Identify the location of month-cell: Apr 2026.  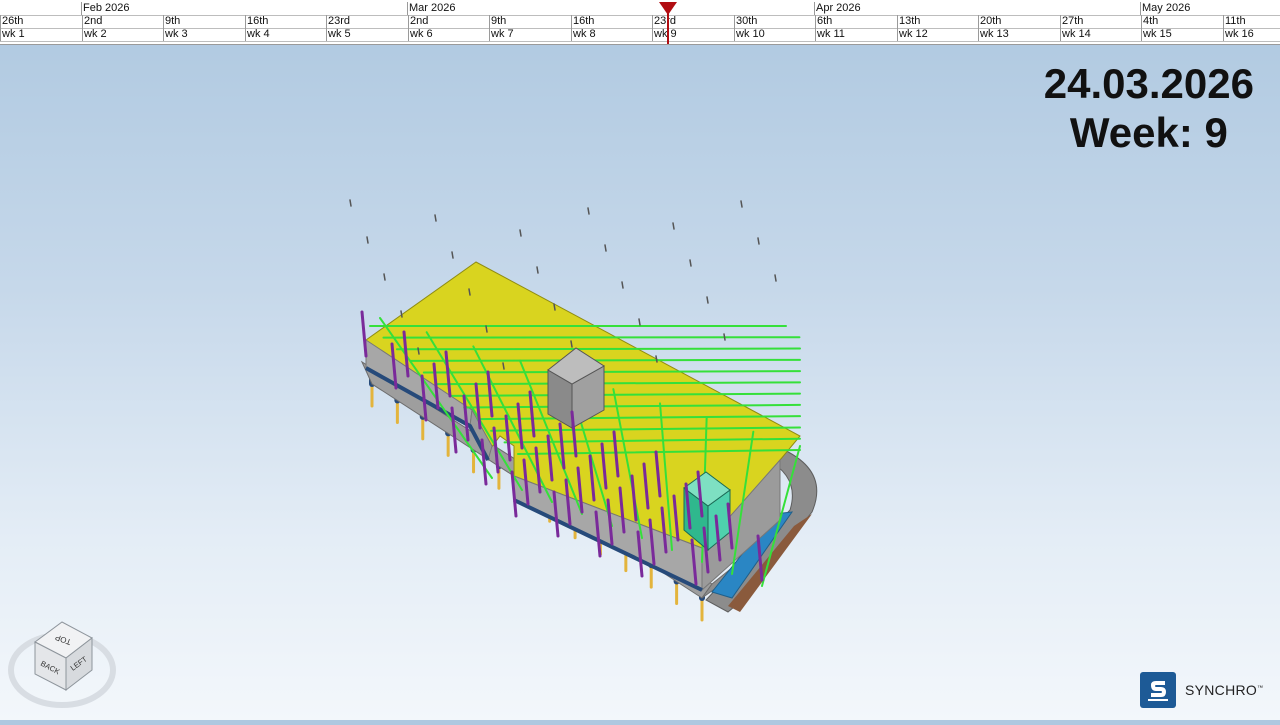
(977, 8).